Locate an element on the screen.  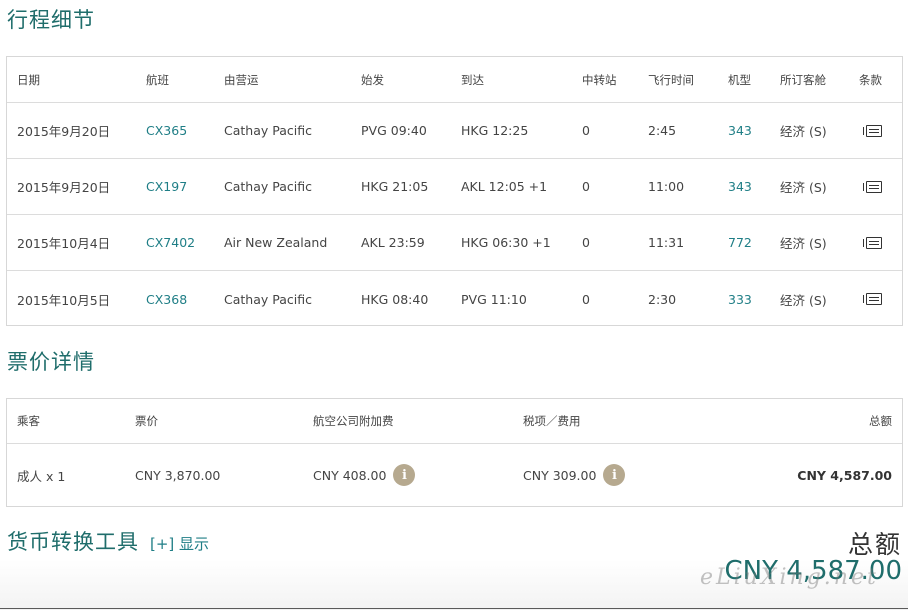
row-duration: 11:31 is located at coordinates (666, 242).